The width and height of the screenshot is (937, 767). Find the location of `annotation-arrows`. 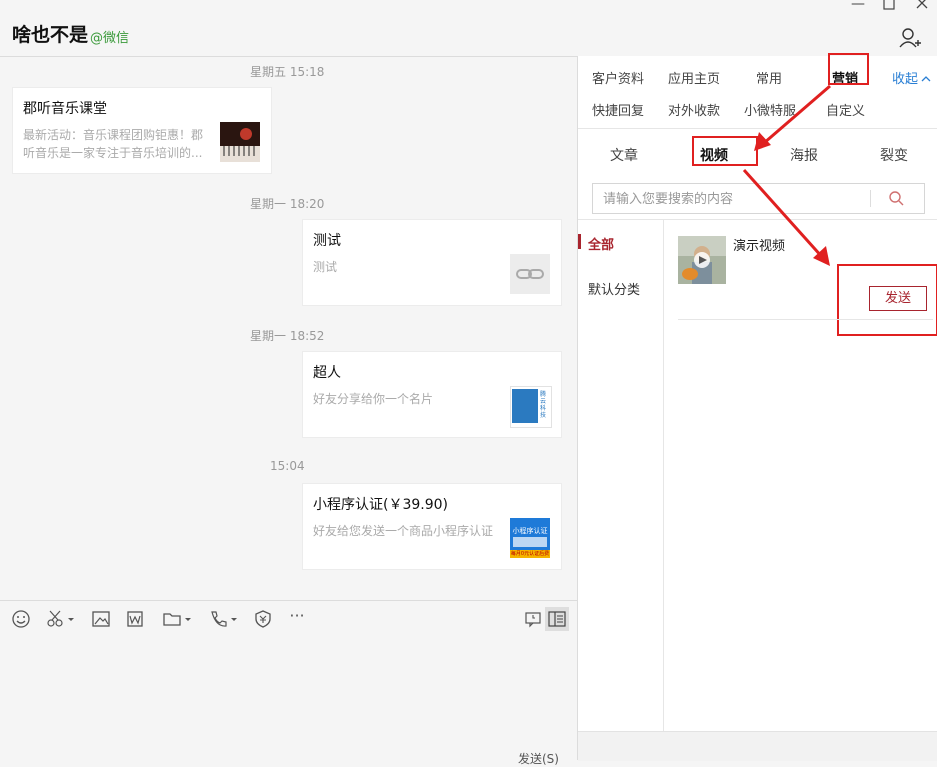

annotation-arrows is located at coordinates (786, 175).